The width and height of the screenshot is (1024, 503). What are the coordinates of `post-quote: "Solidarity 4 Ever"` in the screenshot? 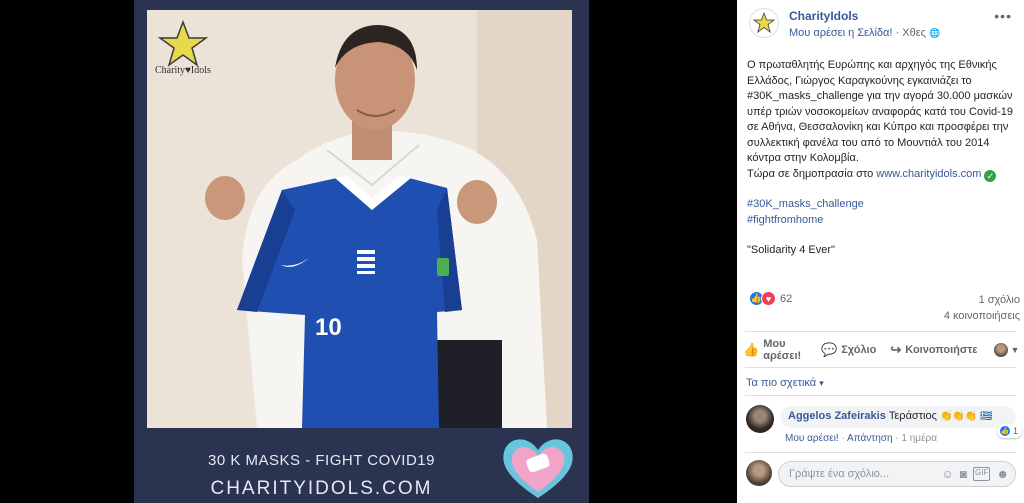 It's located at (791, 250).